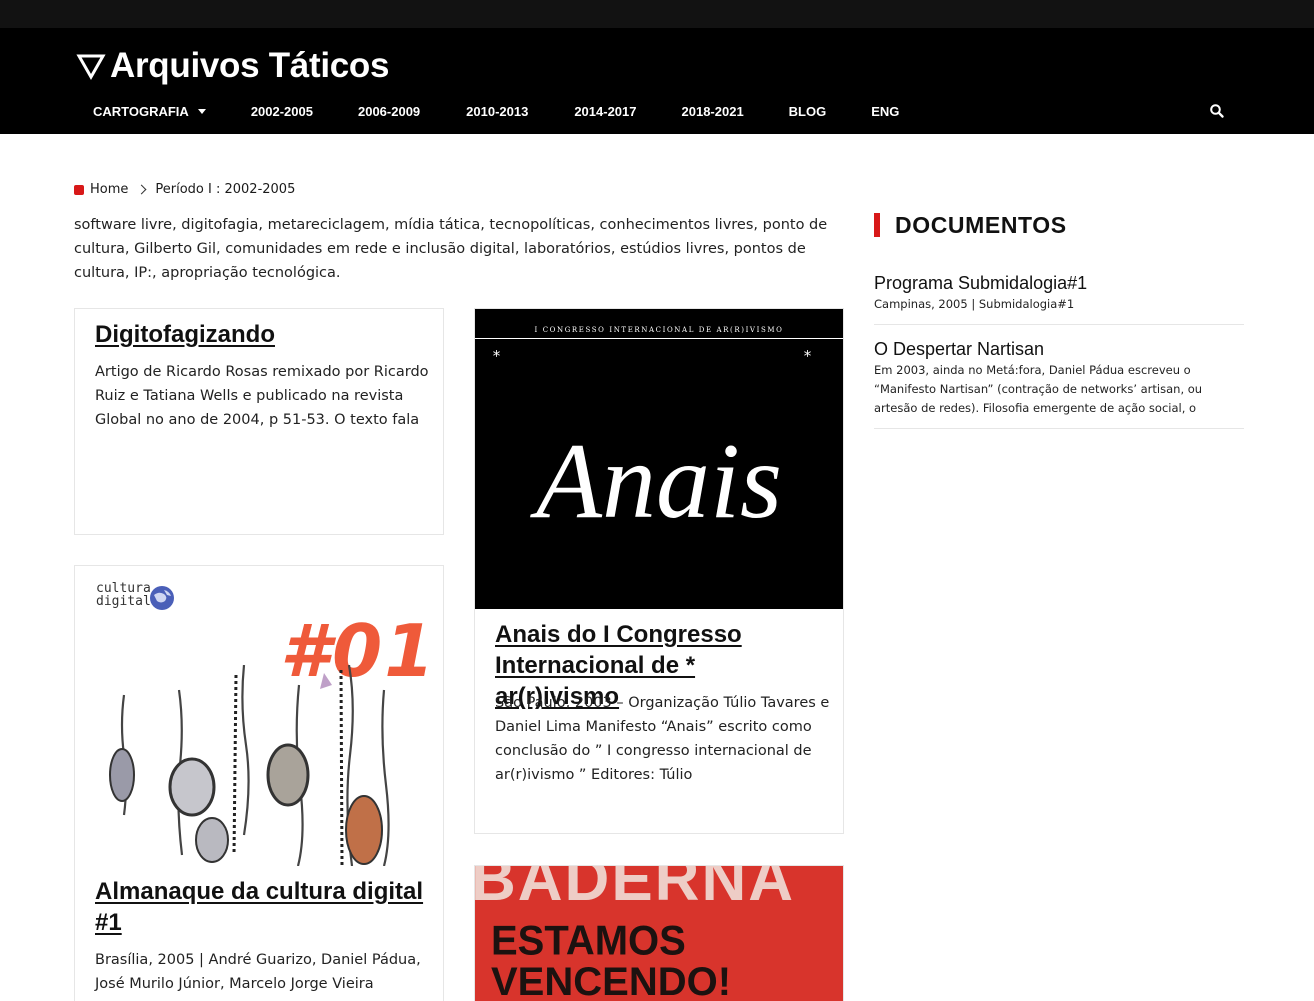 The width and height of the screenshot is (1314, 1001). Describe the element at coordinates (1059, 283) in the screenshot. I see `document-title: Programa Submidalogia#1` at that location.